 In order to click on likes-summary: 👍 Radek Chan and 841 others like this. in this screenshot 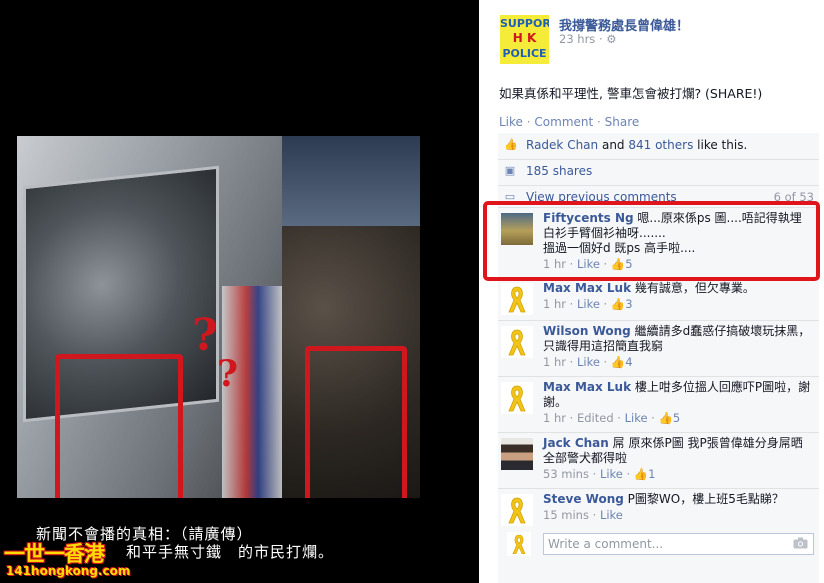, I will do `click(658, 146)`.